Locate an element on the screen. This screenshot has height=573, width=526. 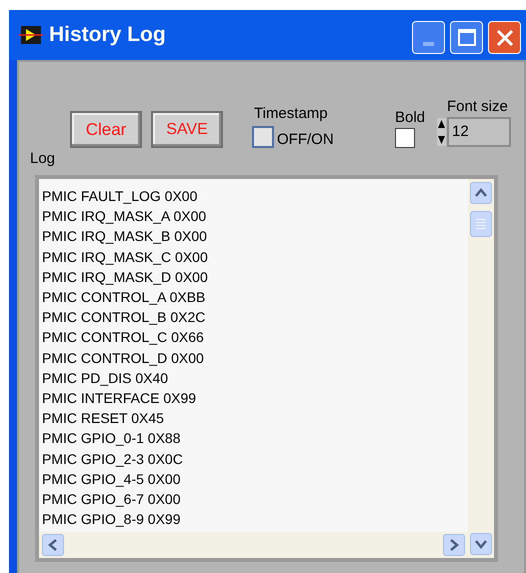
log-line: PMIC RESET 0X45 is located at coordinates (103, 418).